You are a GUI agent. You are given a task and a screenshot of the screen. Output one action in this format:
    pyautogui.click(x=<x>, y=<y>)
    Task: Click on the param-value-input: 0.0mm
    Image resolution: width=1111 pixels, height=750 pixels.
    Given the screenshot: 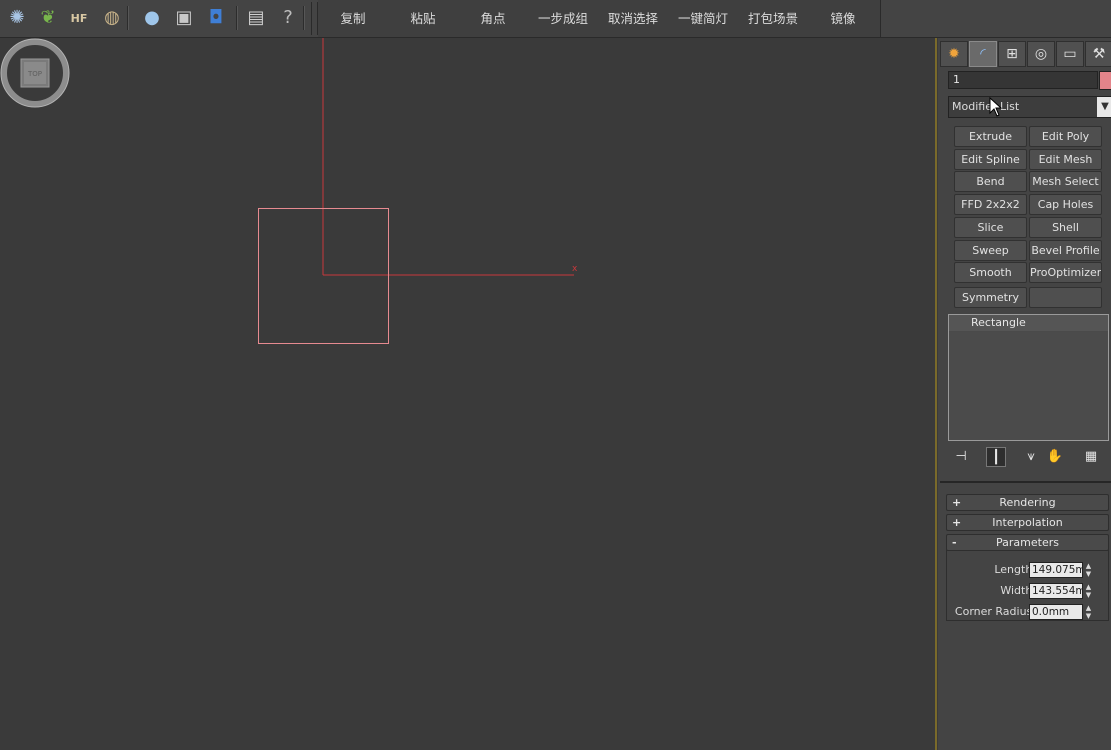 What is the action you would take?
    pyautogui.click(x=1056, y=612)
    